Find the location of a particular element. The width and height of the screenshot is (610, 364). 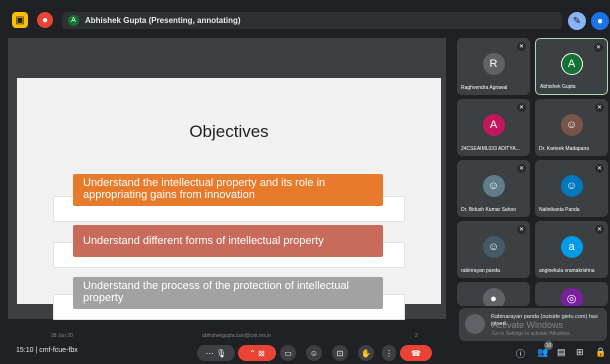

phone-hangup-icon: ☎ is located at coordinates (416, 353).